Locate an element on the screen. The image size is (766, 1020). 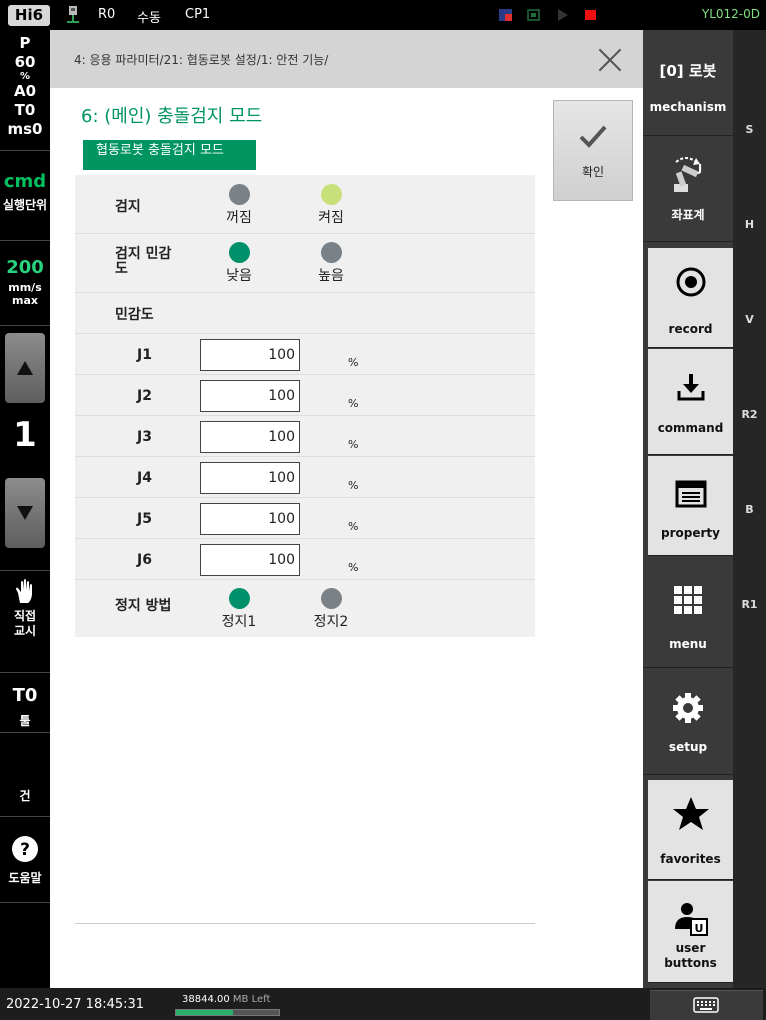
nav-command-label: command is located at coordinates (690, 428).